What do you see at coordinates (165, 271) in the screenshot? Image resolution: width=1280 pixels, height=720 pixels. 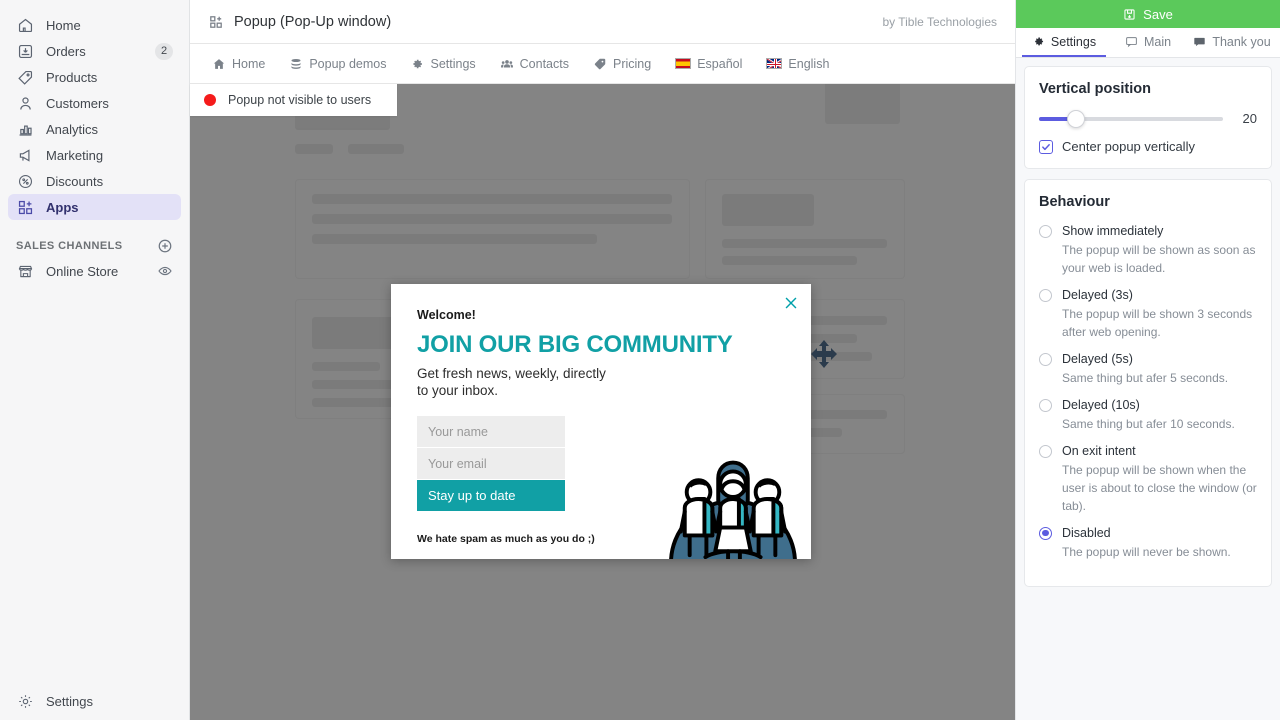 I see `preview-store-icon` at bounding box center [165, 271].